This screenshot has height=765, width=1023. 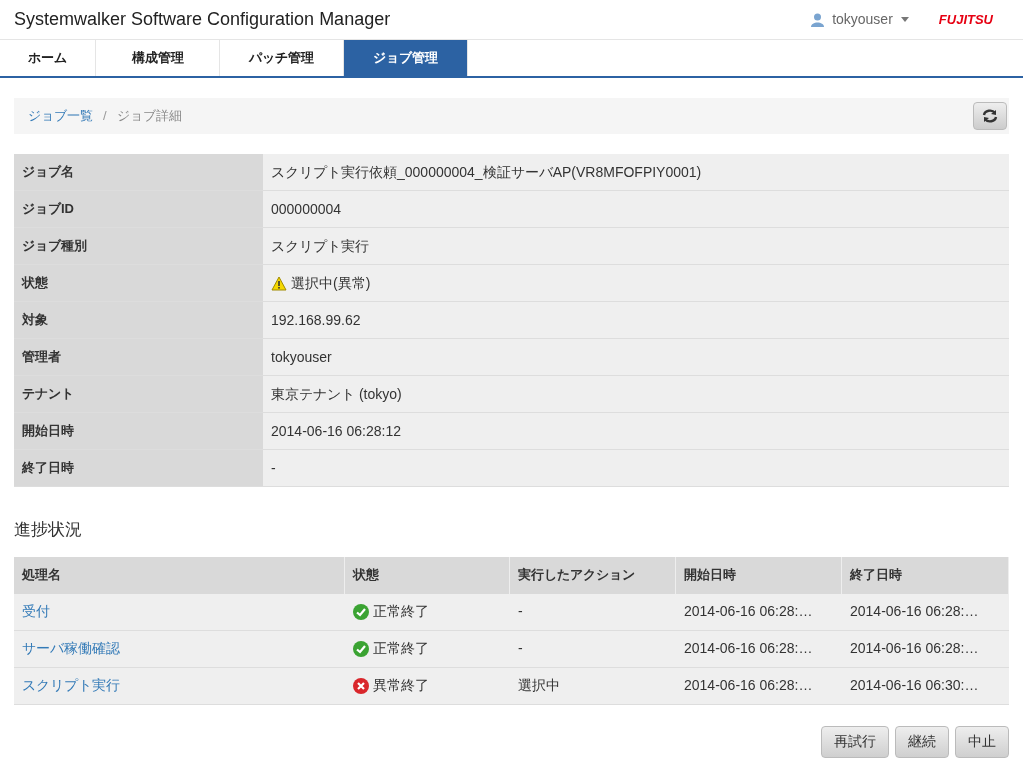 I want to click on breadcrumb-current: ジョブ詳細, so click(x=149, y=116).